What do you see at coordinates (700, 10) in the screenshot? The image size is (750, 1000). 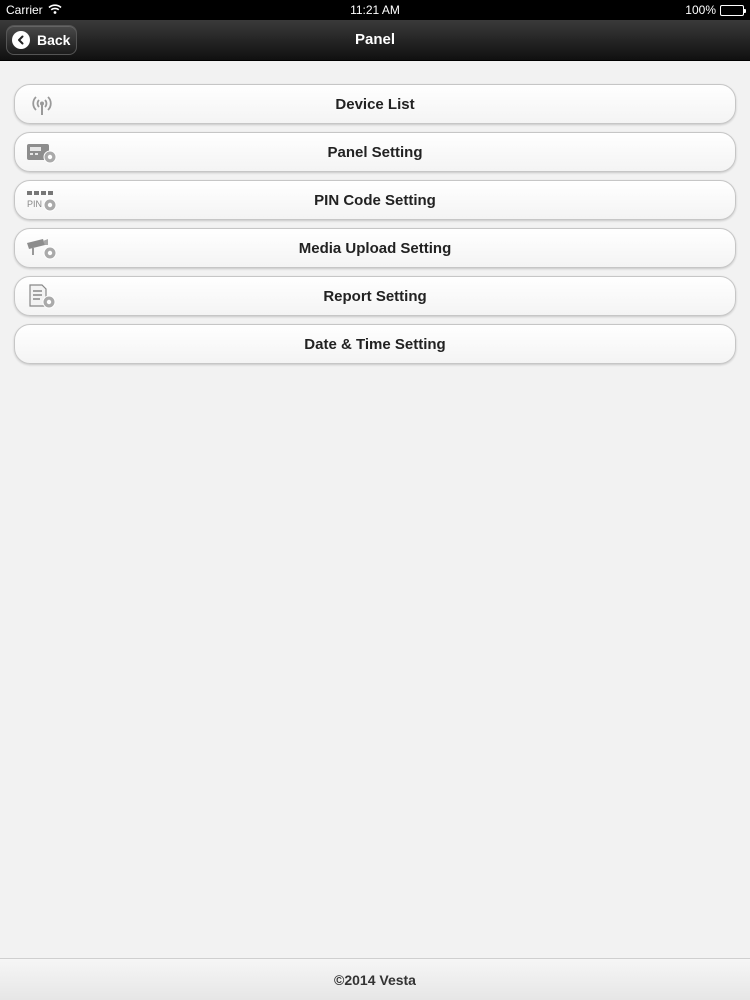 I see `battery-percent: 100%` at bounding box center [700, 10].